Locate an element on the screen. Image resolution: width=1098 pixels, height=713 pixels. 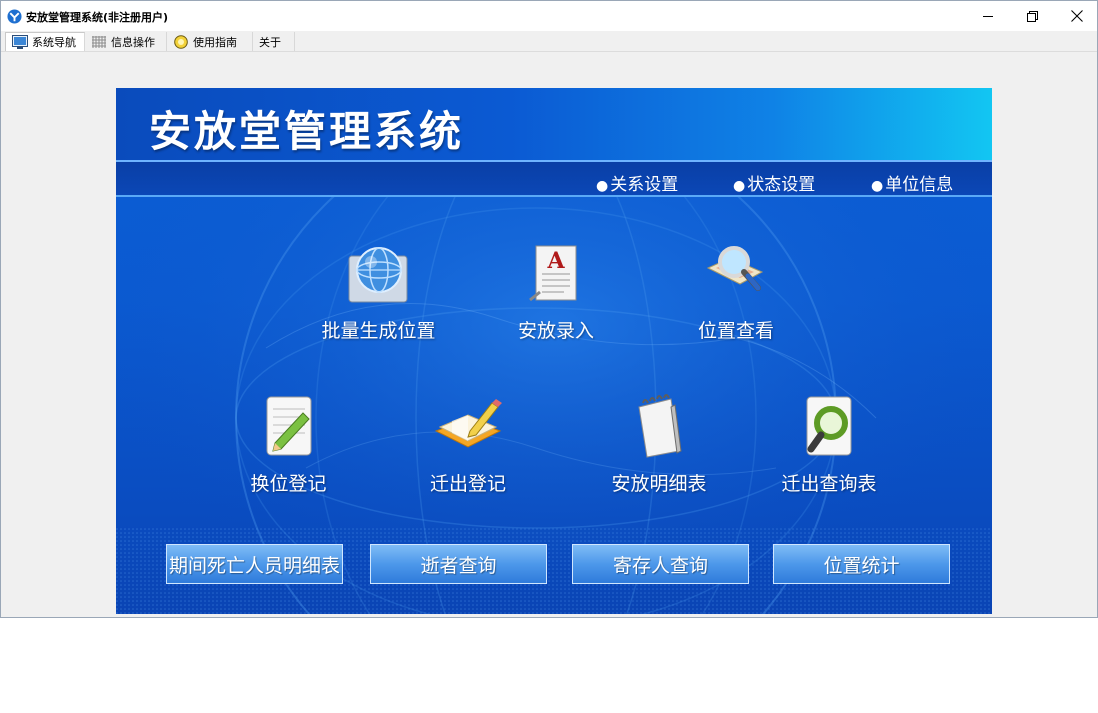
document-a-icon: A is located at coordinates (553, 273).